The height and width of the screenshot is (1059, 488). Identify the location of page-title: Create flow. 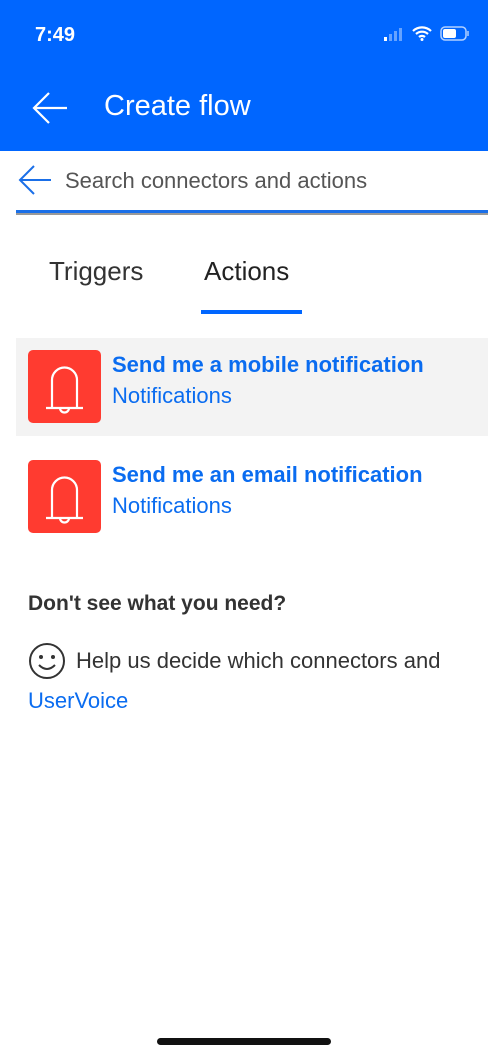
(177, 106).